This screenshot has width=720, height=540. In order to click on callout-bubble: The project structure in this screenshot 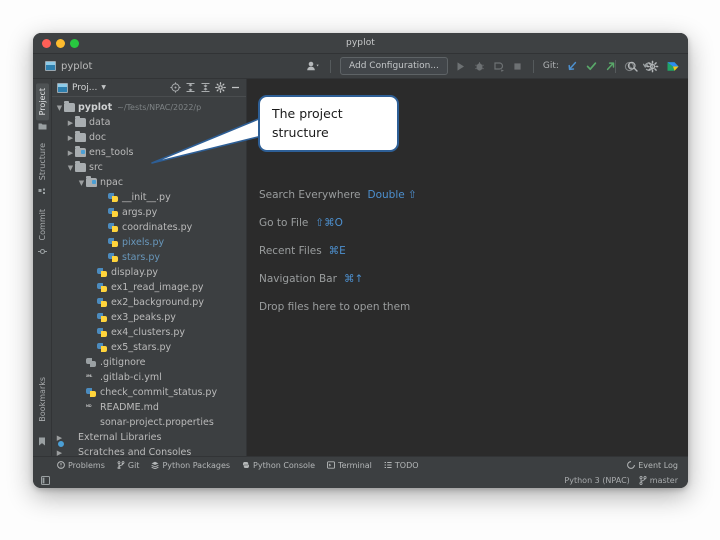, I will do `click(328, 123)`.